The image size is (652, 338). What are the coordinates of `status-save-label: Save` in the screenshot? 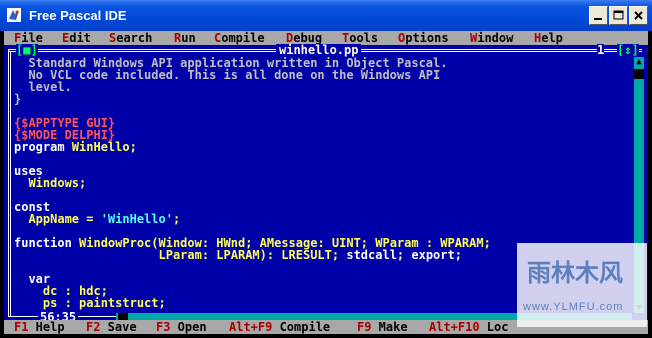 It's located at (118, 327).